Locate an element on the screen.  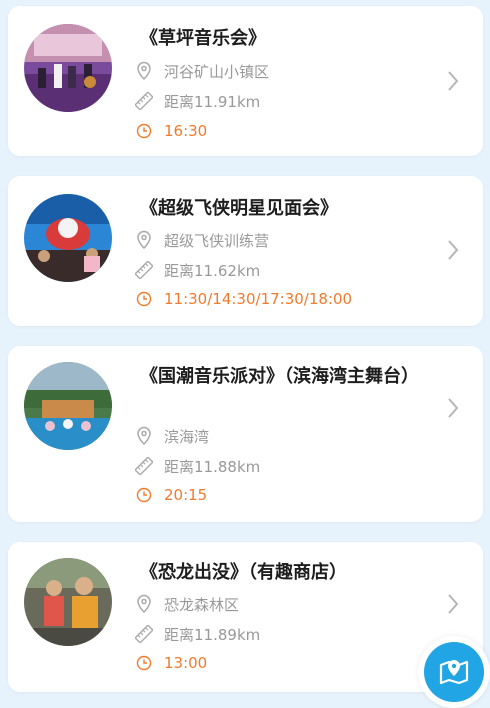
event-distance: 距离11.91km is located at coordinates (197, 101).